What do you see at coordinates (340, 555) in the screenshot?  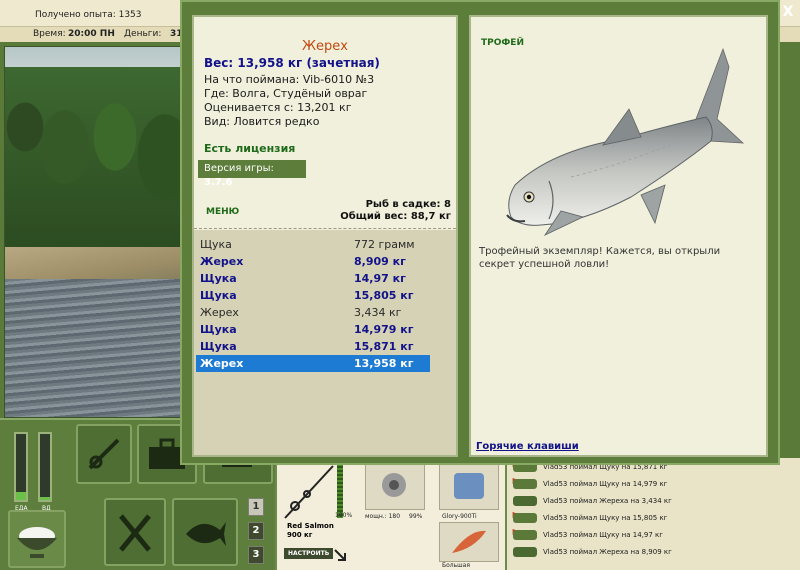 I see `arrow-icon` at bounding box center [340, 555].